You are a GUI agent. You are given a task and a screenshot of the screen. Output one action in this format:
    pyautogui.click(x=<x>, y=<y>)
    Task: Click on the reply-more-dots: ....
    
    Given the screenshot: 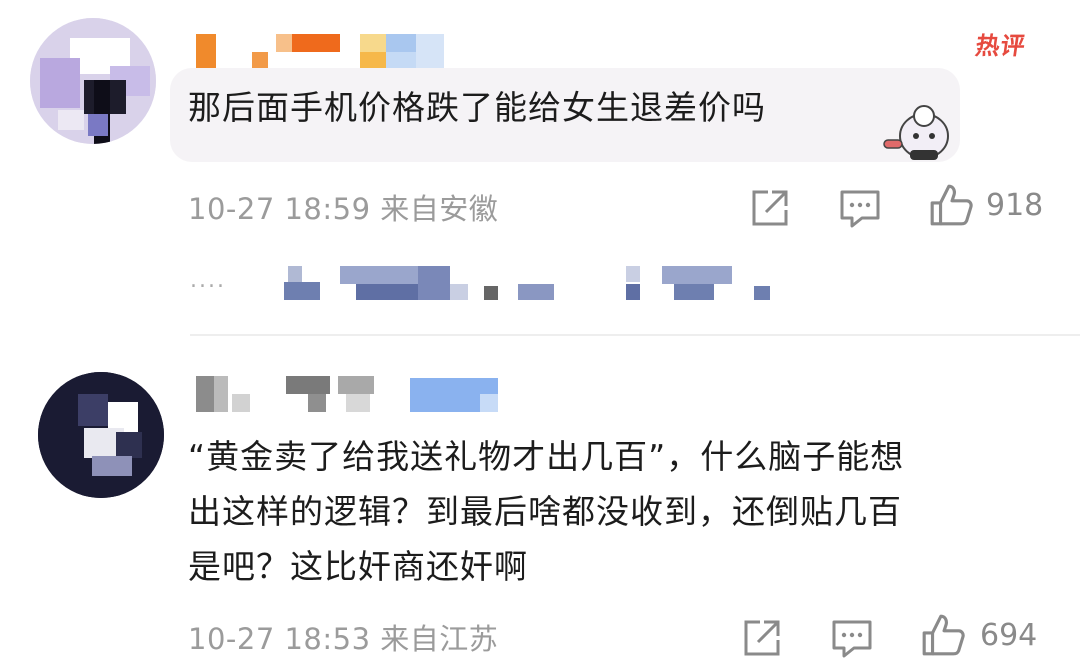 What is the action you would take?
    pyautogui.click(x=208, y=280)
    